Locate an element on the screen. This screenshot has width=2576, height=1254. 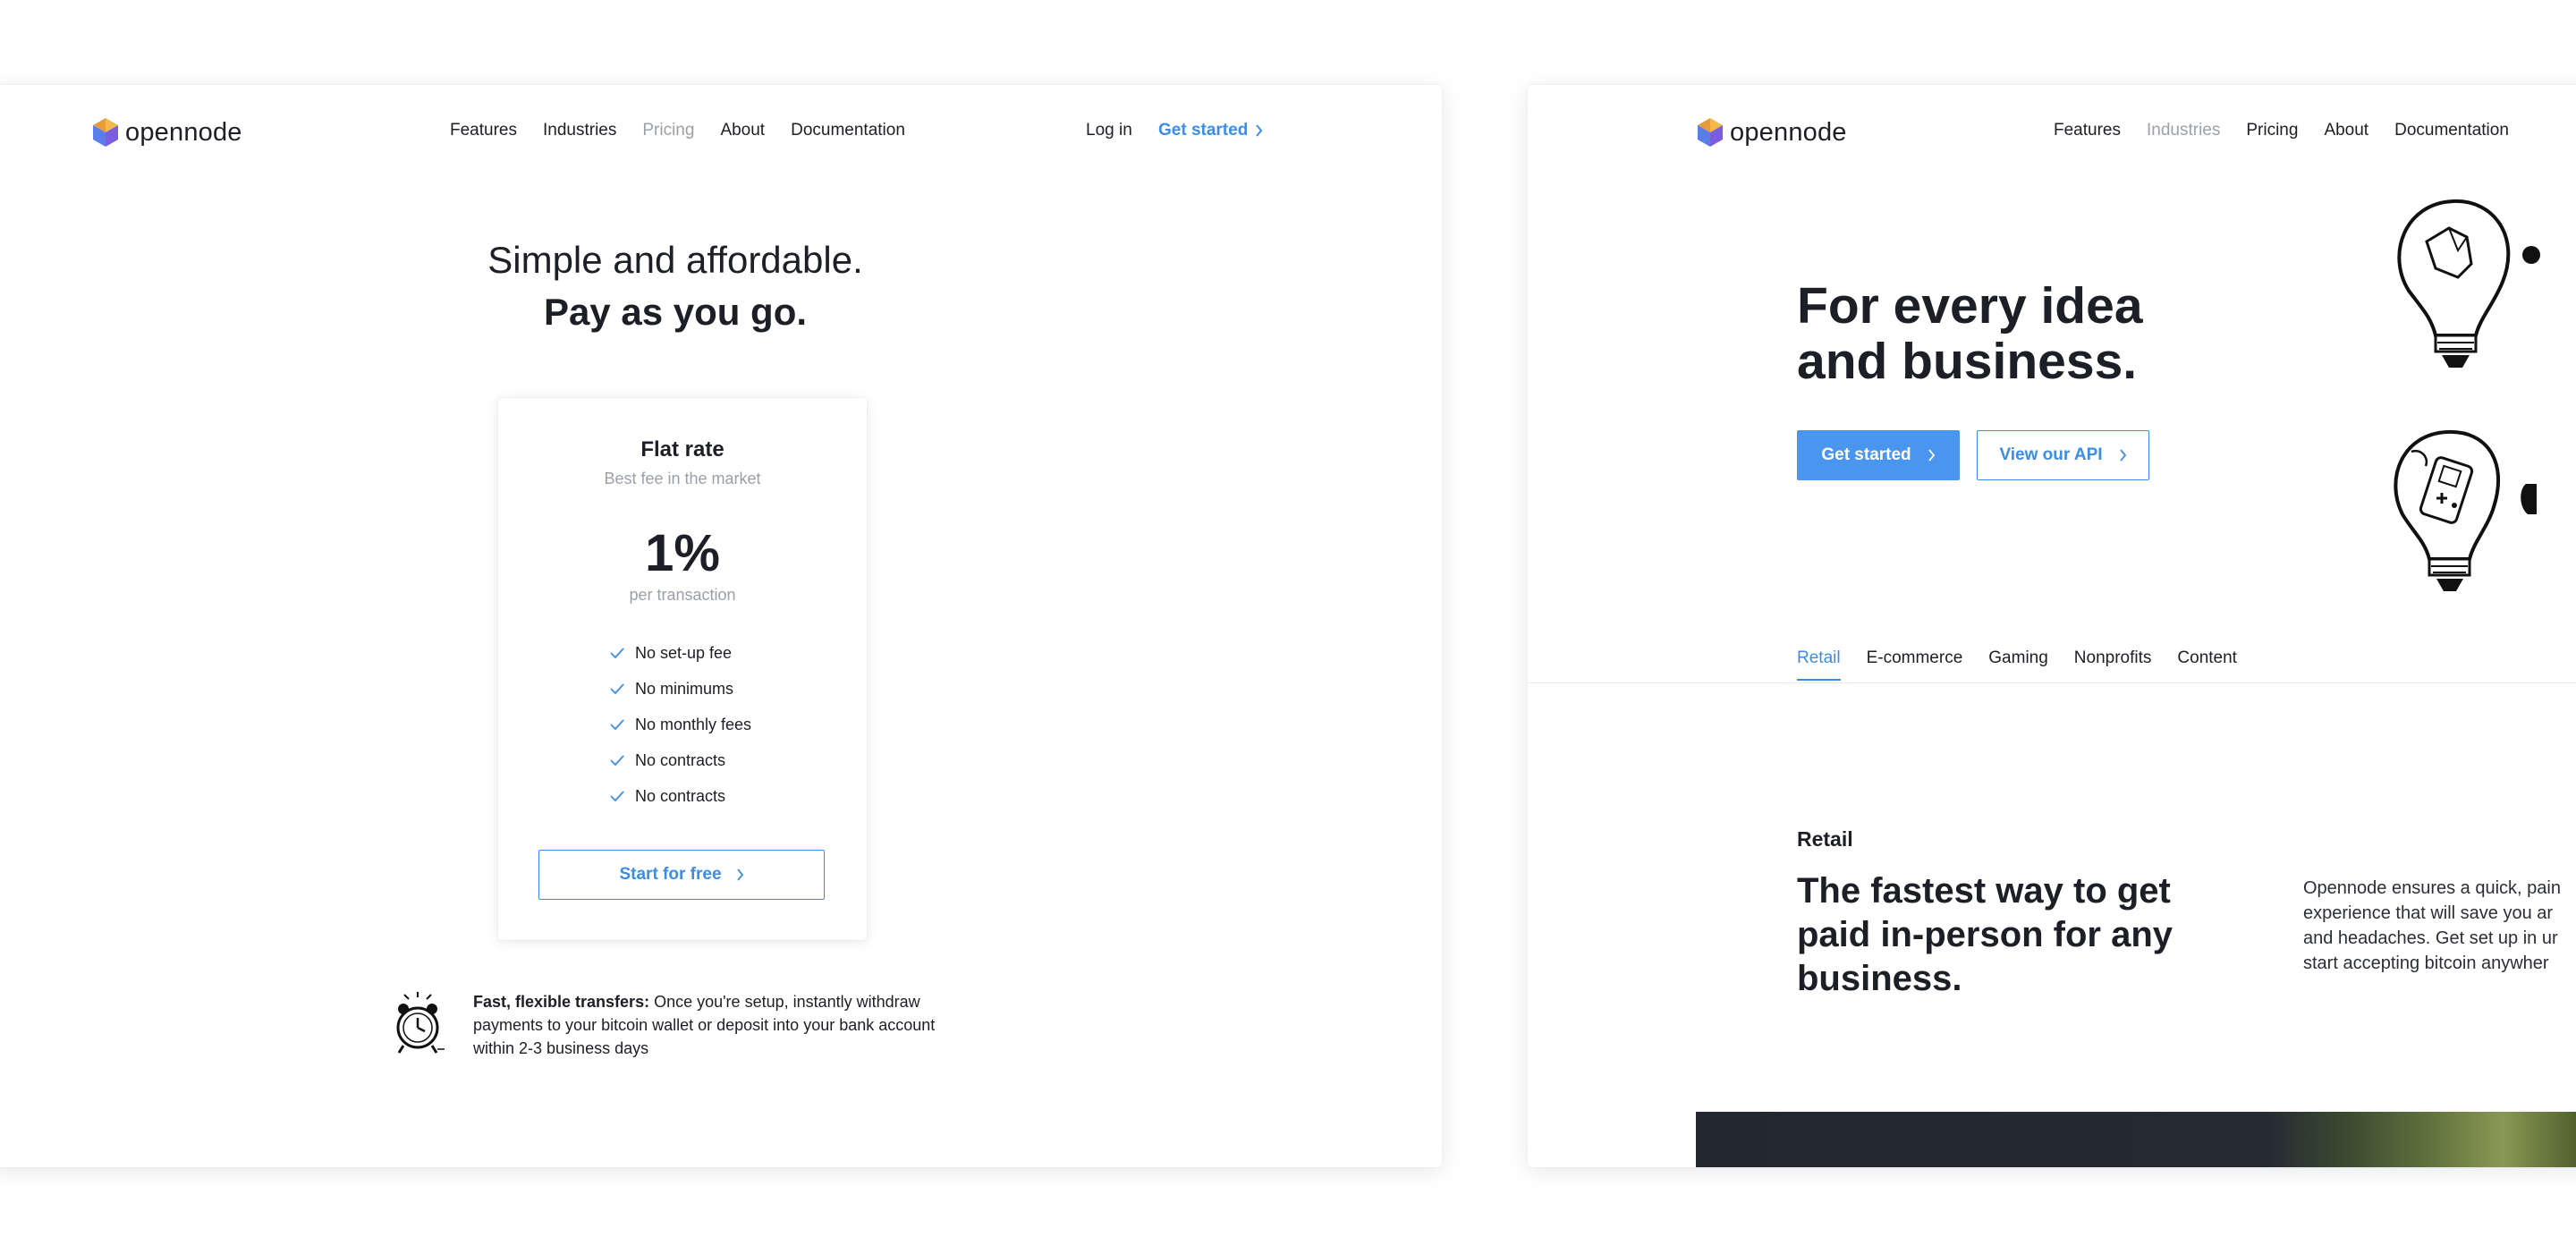
hero-subtitle: Simple and affordable. is located at coordinates (675, 260).